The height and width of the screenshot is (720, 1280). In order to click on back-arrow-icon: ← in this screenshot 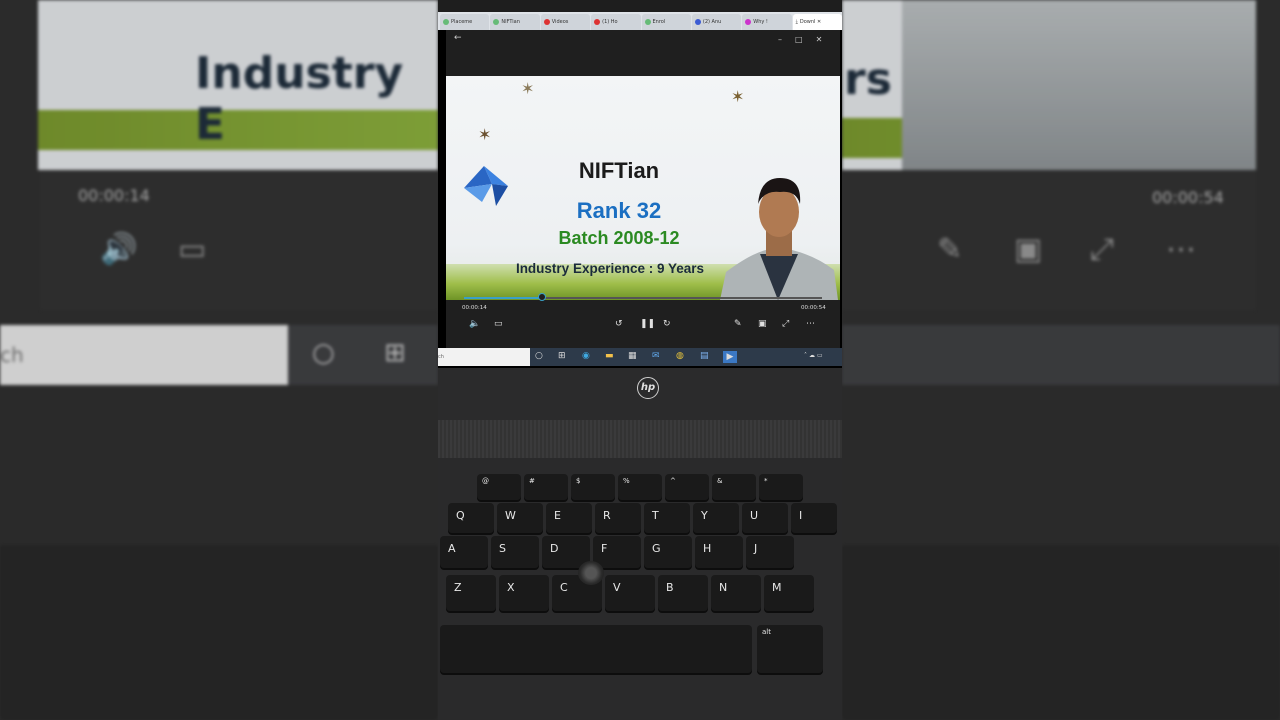, I will do `click(458, 38)`.